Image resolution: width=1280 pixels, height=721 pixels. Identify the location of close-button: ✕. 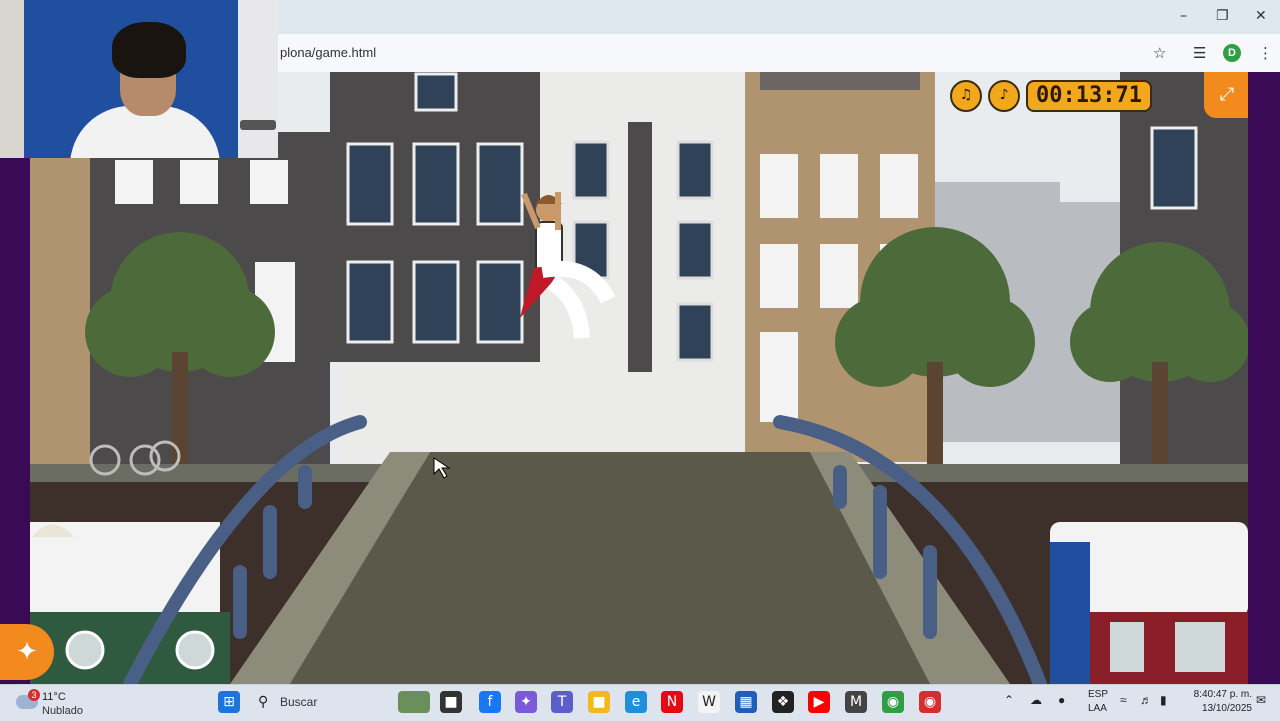
(1261, 16).